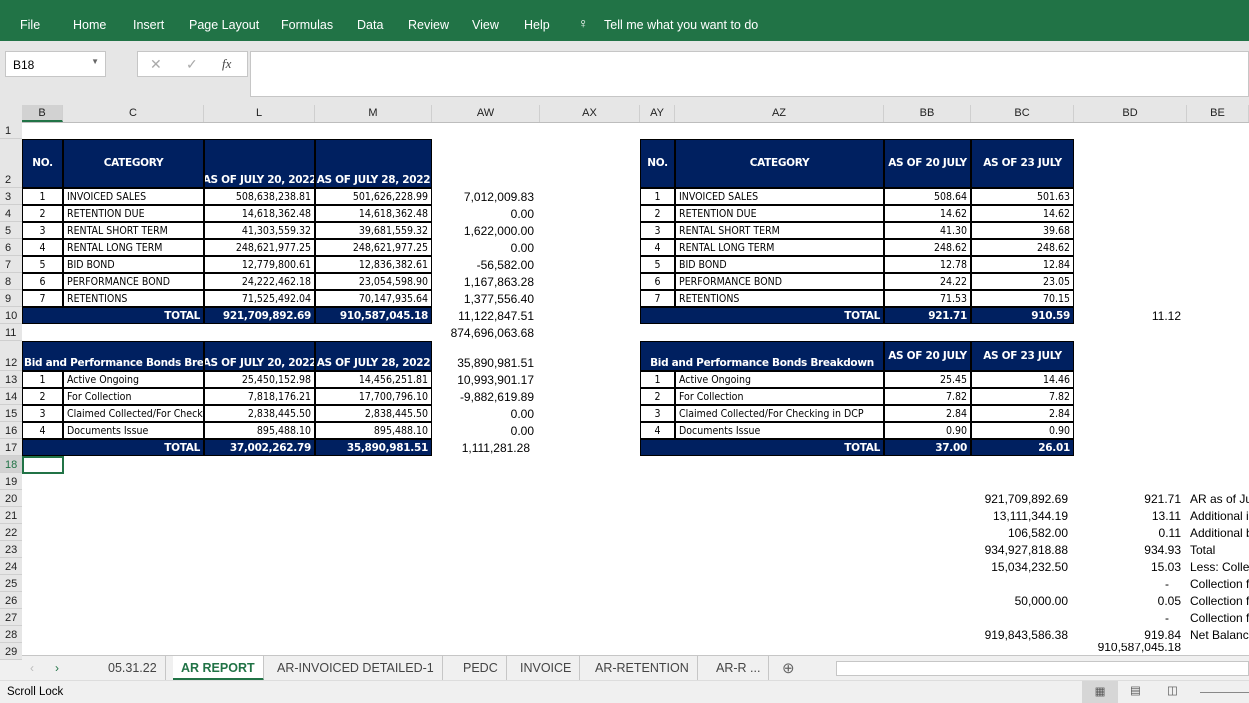  I want to click on cancel-icon: ✕, so click(156, 64).